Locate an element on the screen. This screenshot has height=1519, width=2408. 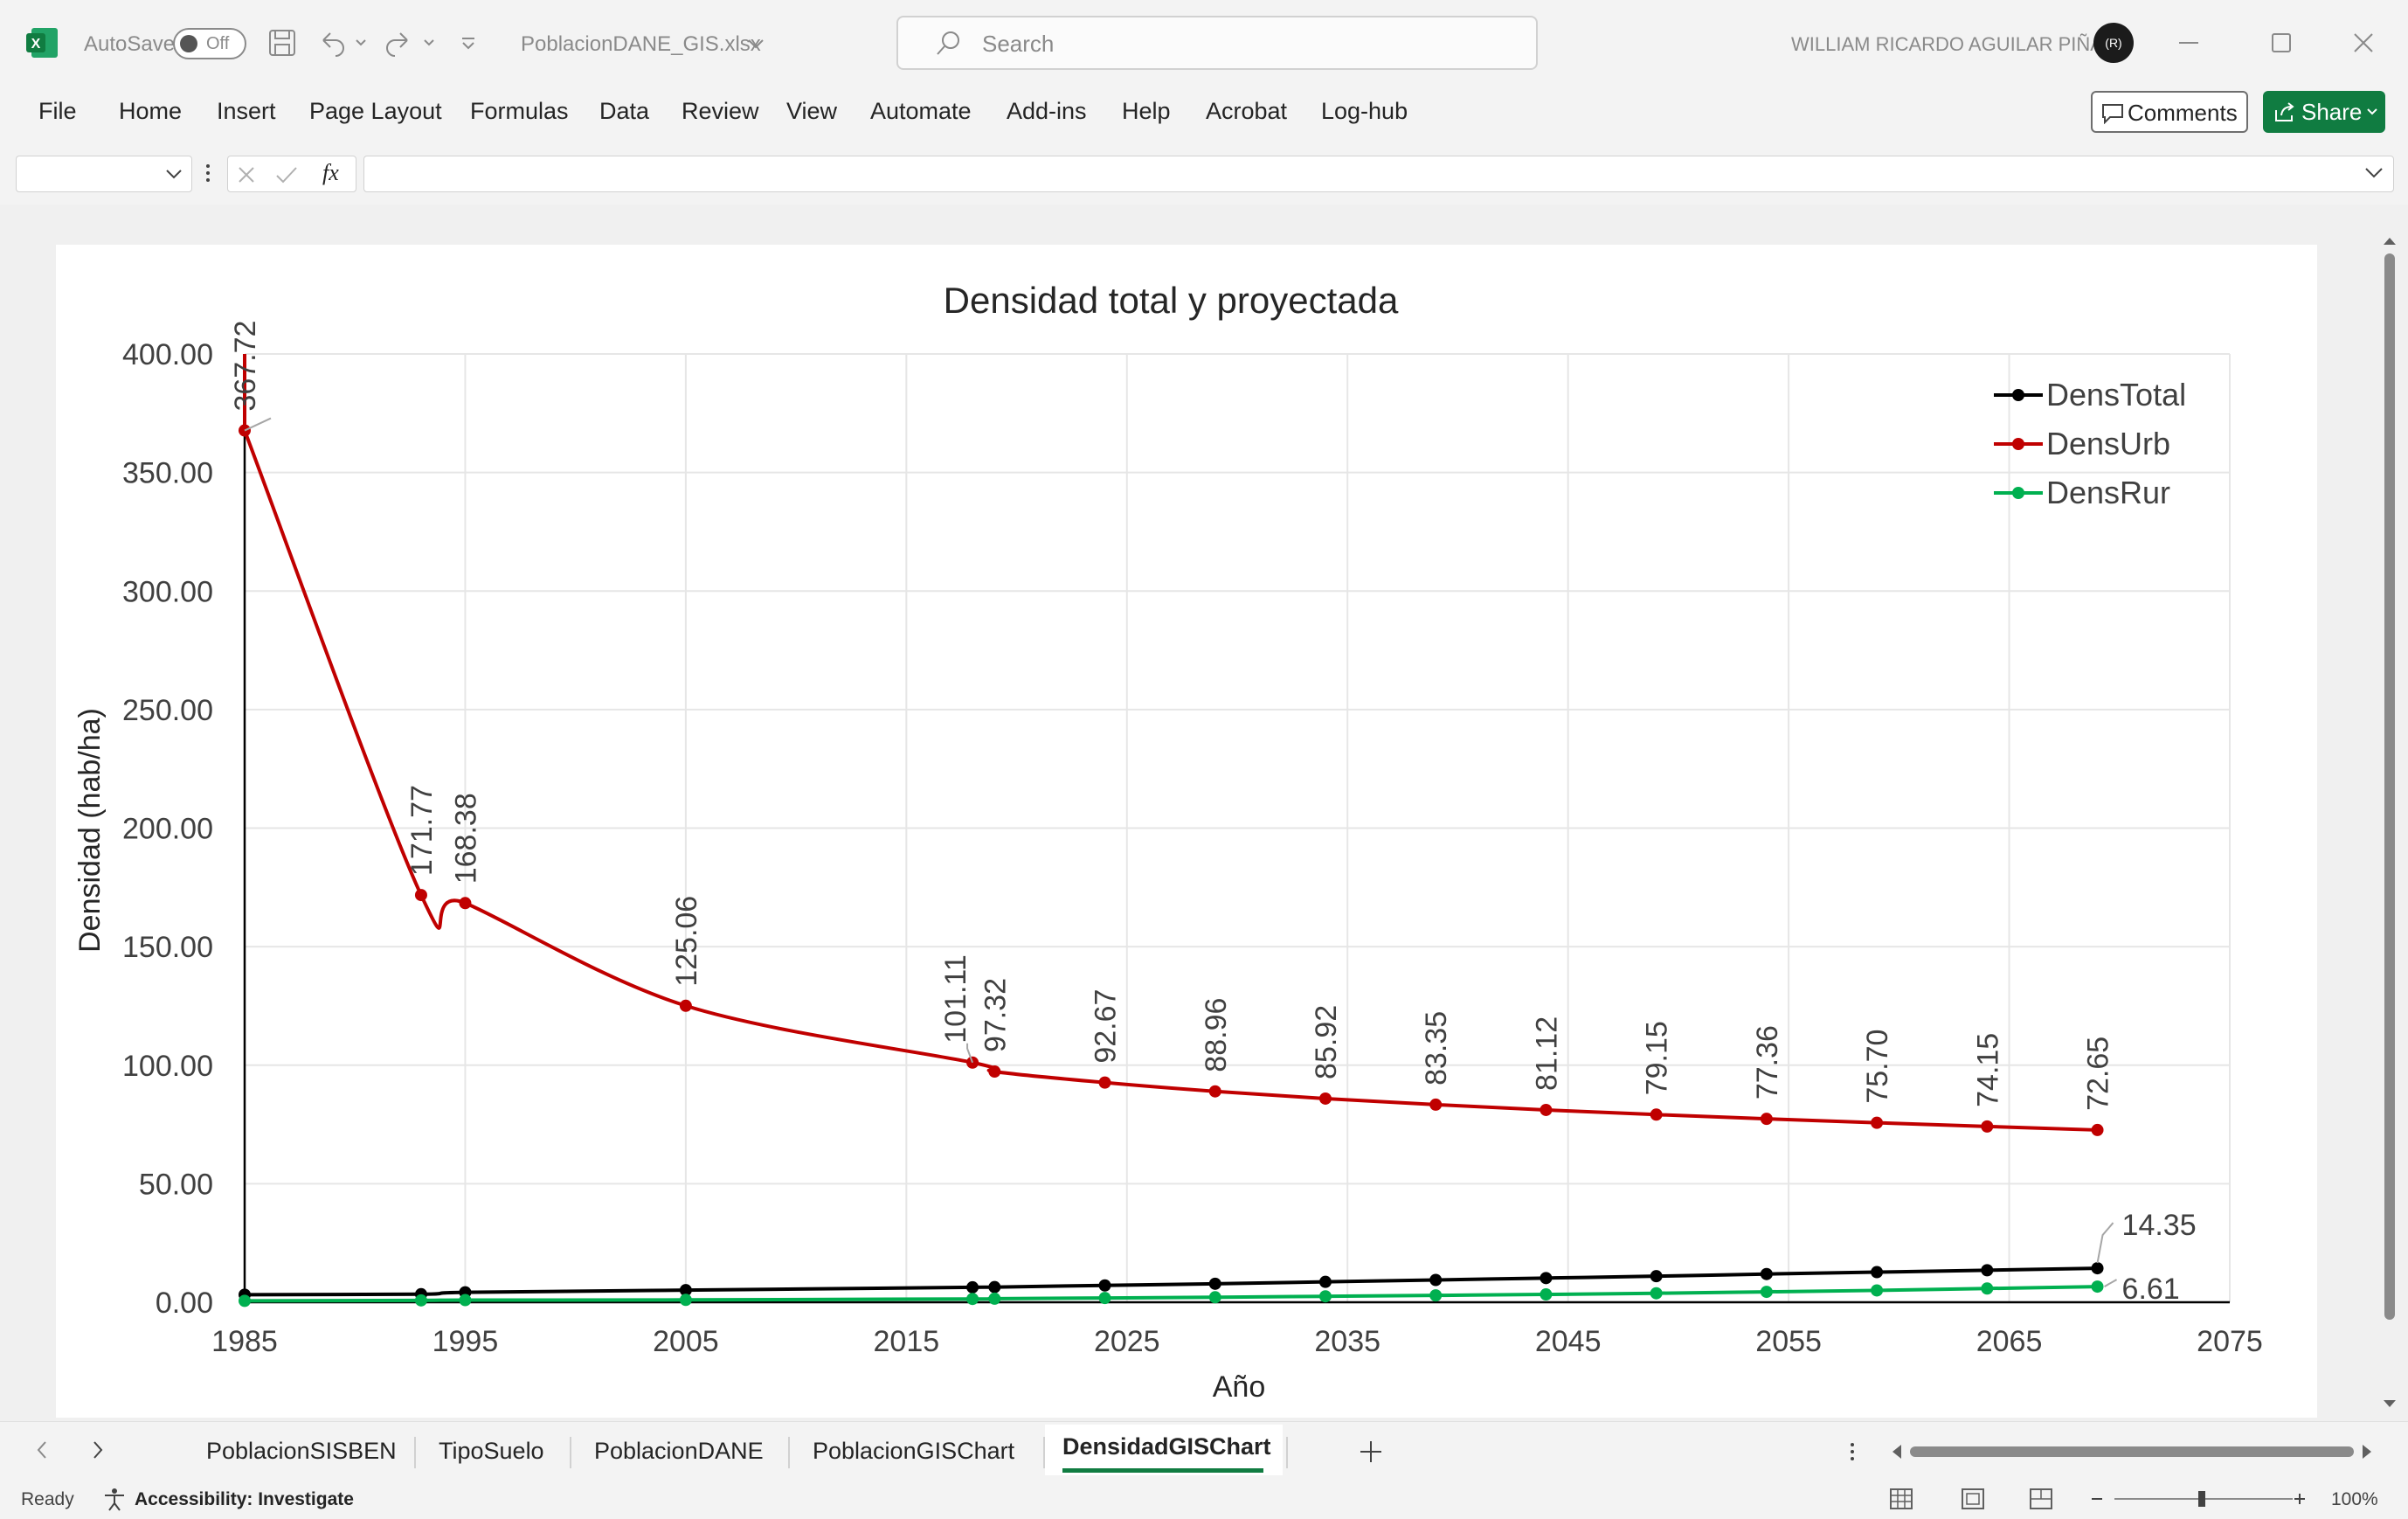
sheet-tab-poblaciongischart: PoblacionGISChart is located at coordinates (913, 1451).